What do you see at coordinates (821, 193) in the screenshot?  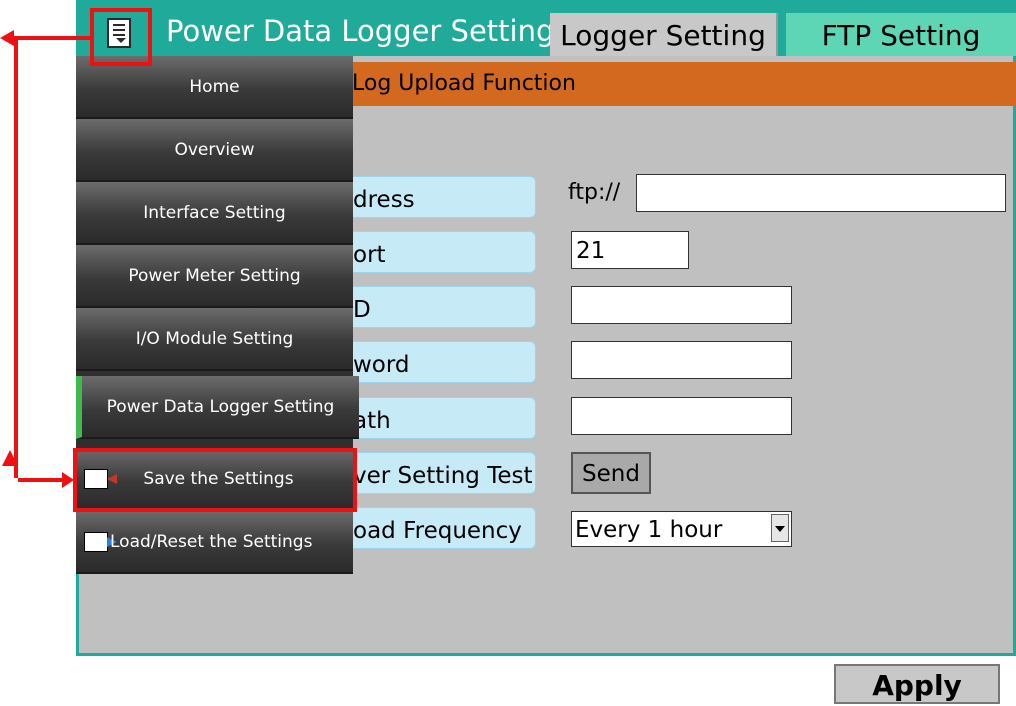 I see `address-input` at bounding box center [821, 193].